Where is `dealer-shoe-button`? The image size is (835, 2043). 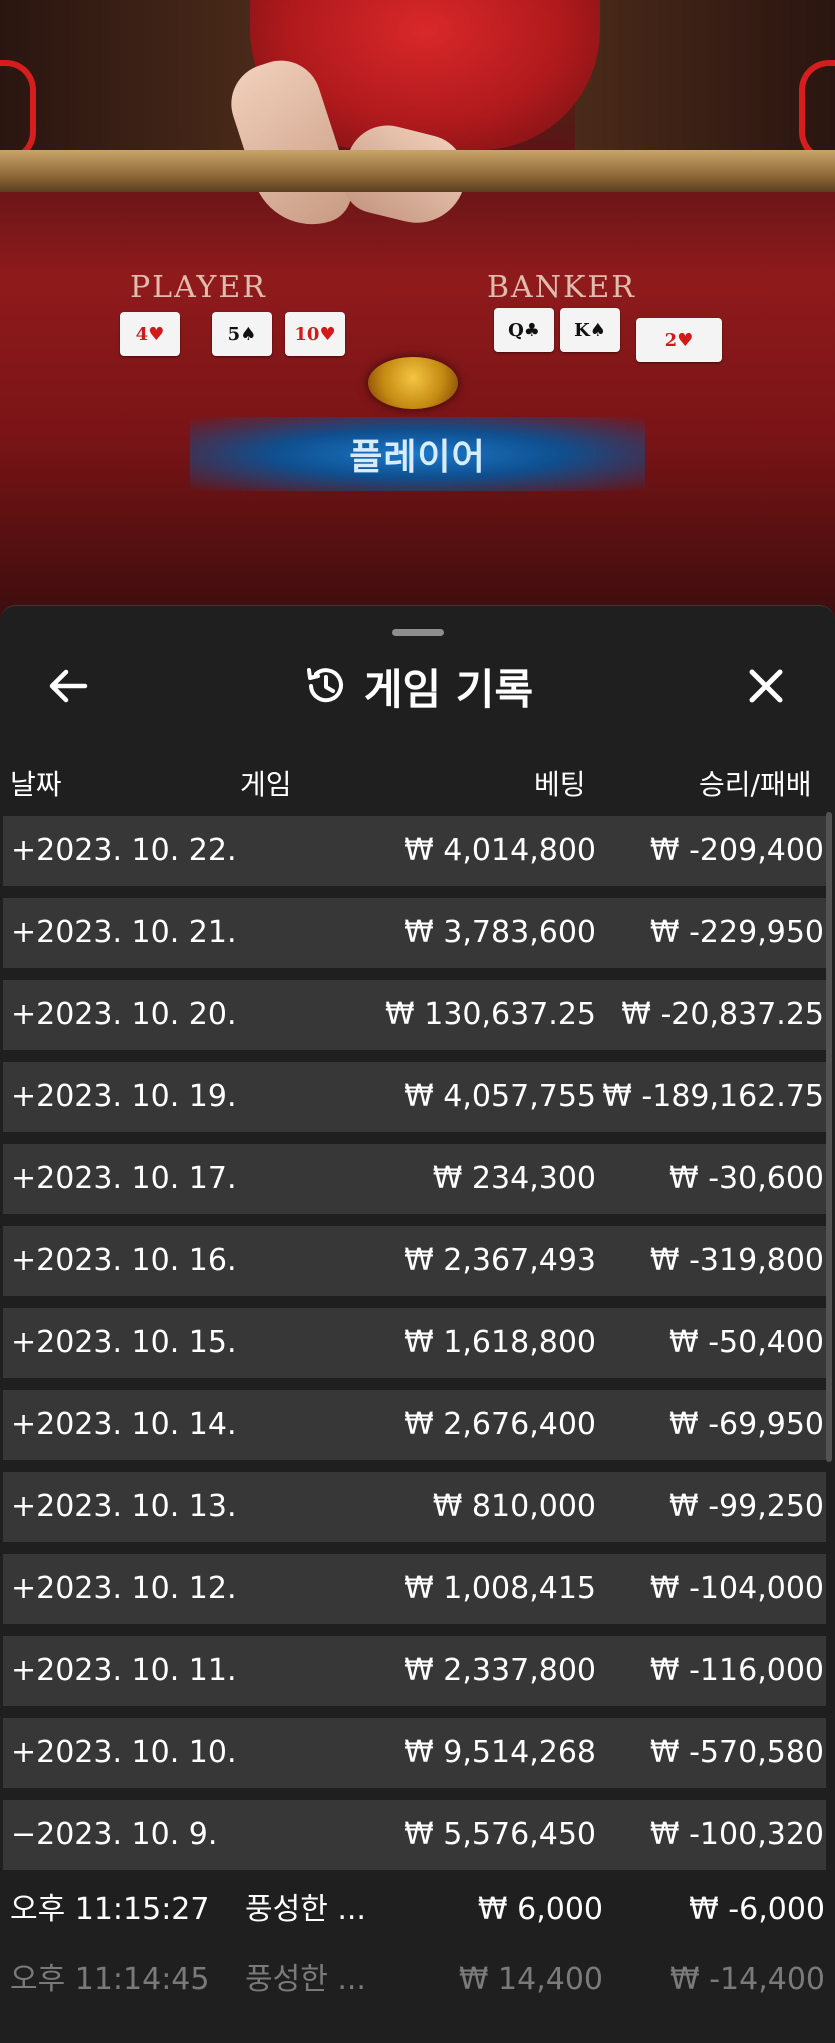 dealer-shoe-button is located at coordinates (413, 383).